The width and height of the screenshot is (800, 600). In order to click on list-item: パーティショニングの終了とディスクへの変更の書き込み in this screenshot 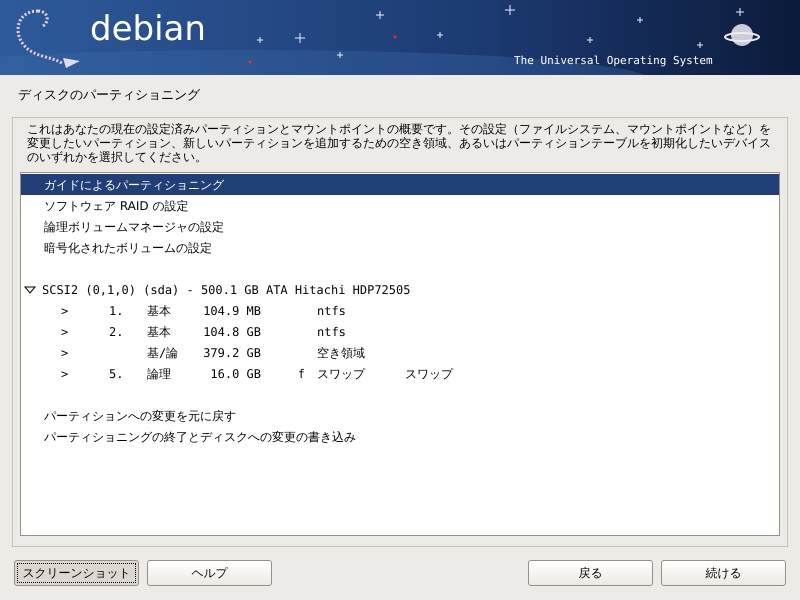, I will do `click(400, 436)`.